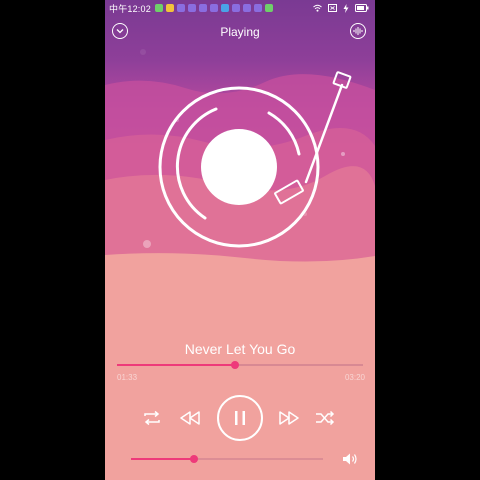  I want to click on volume-icon, so click(350, 459).